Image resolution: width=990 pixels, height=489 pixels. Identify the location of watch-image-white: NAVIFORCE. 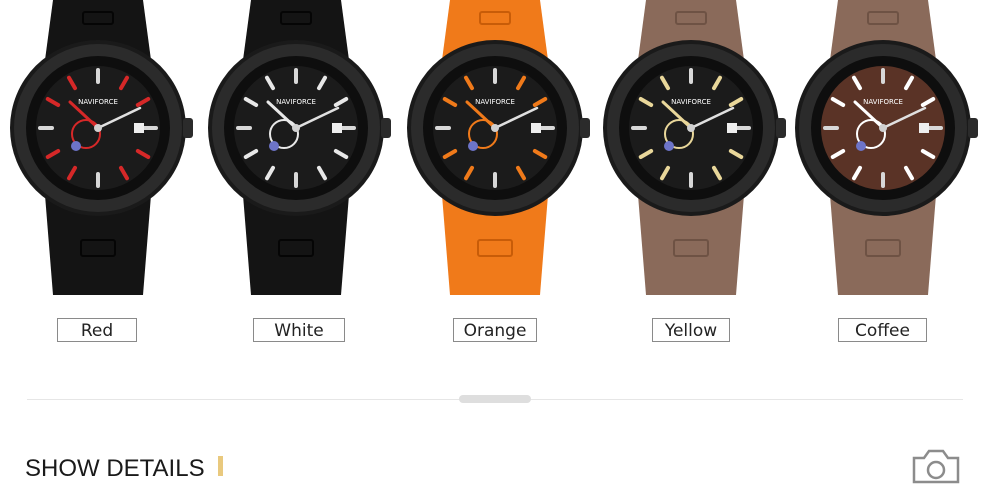
(296, 150).